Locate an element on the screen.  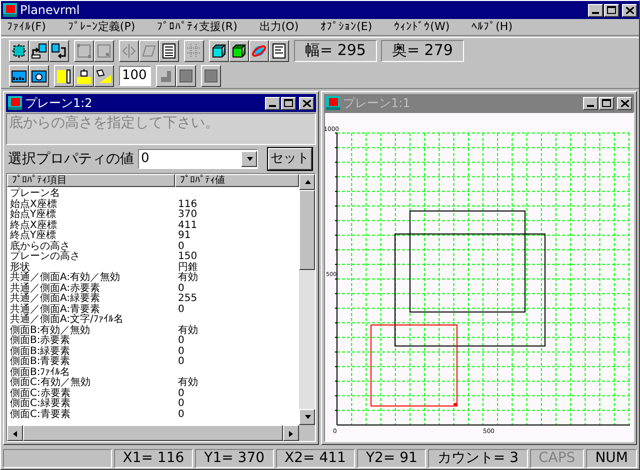
property-name: 共通／側面A:緑要素 is located at coordinates (55, 299).